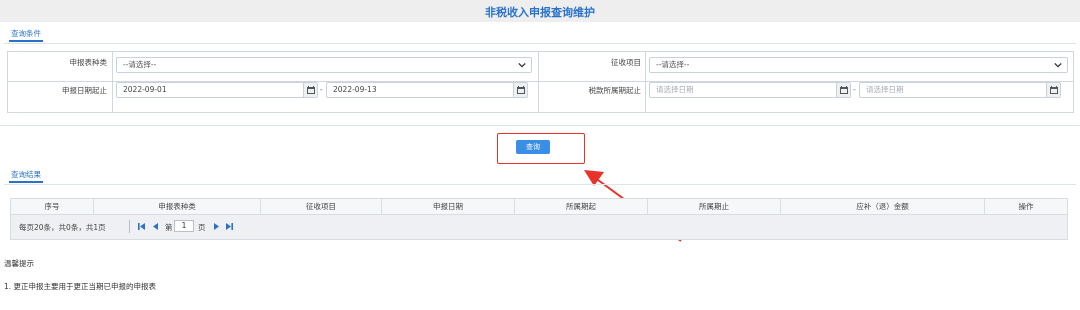 The width and height of the screenshot is (1080, 310). What do you see at coordinates (62, 227) in the screenshot?
I see `pagination-summary: 每页20条，共0条，共1页` at bounding box center [62, 227].